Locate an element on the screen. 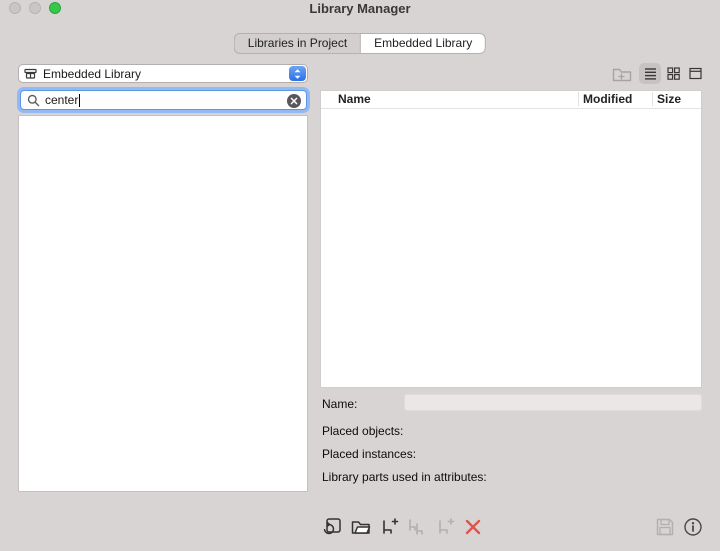 The width and height of the screenshot is (720, 551). window-title: Library Manager is located at coordinates (360, 8).